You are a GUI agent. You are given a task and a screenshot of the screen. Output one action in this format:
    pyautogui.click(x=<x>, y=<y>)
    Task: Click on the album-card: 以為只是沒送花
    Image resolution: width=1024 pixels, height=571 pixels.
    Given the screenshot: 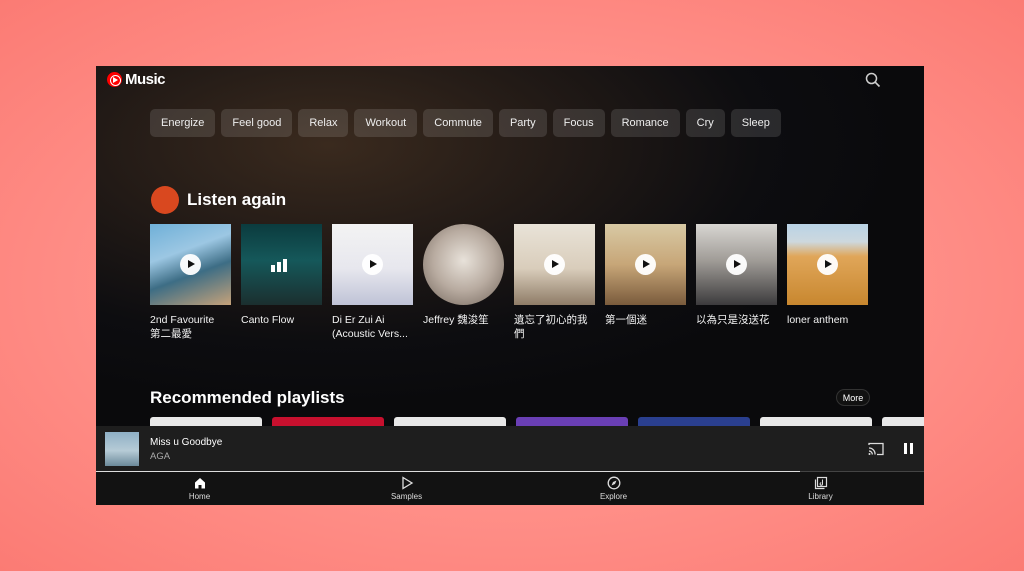 What is the action you would take?
    pyautogui.click(x=736, y=282)
    